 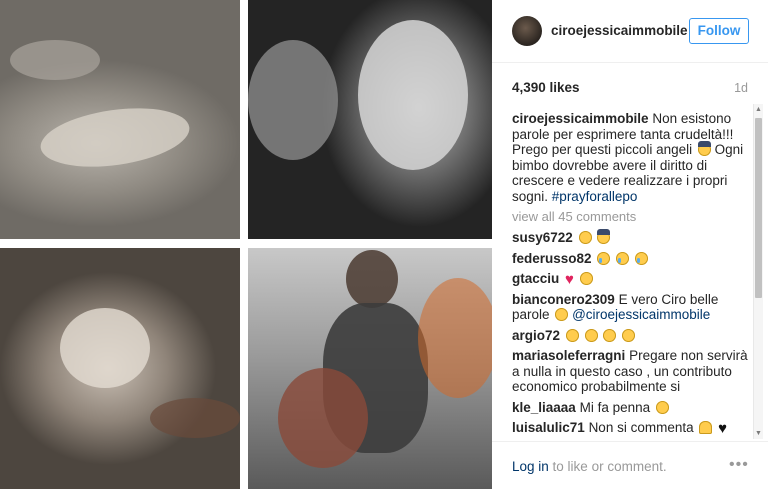 What do you see at coordinates (739, 465) in the screenshot?
I see `more-options-icon: •••` at bounding box center [739, 465].